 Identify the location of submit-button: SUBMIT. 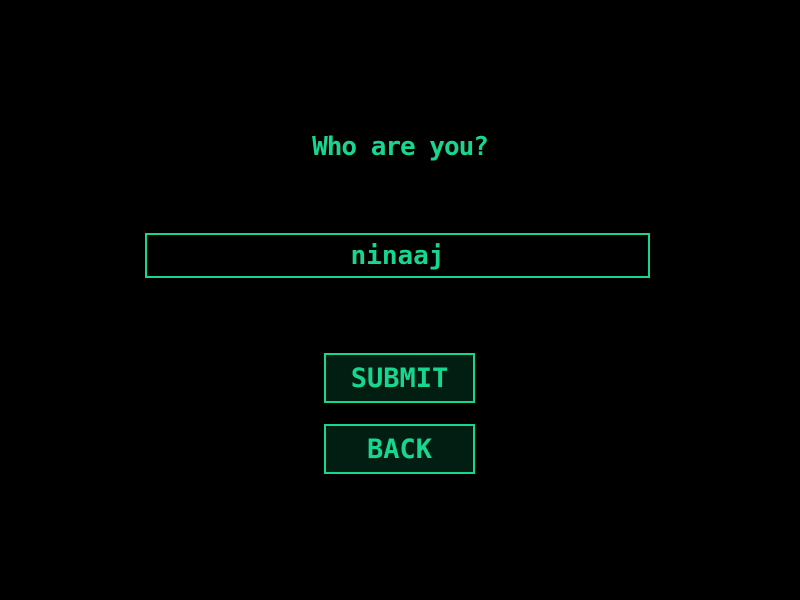
(399, 378).